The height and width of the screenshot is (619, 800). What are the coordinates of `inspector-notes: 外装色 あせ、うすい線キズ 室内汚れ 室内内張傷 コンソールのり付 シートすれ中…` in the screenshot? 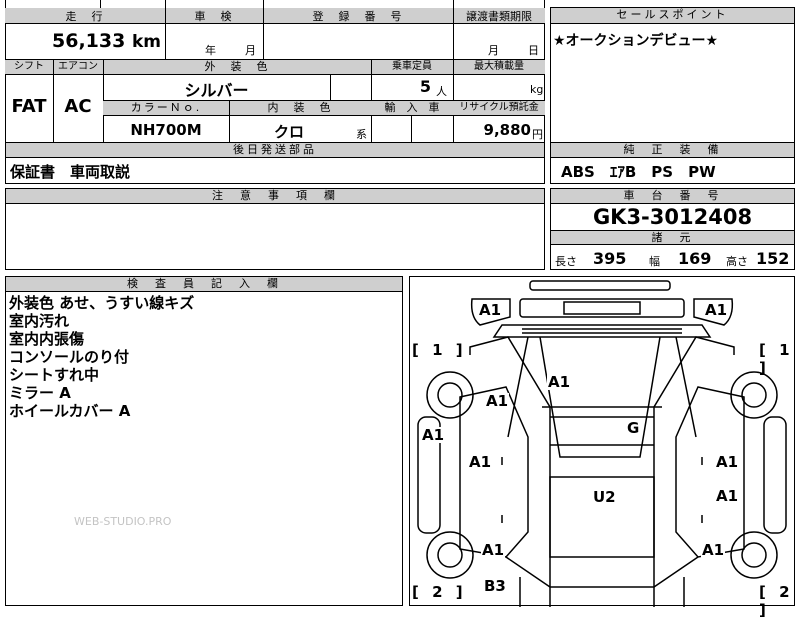 It's located at (101, 357).